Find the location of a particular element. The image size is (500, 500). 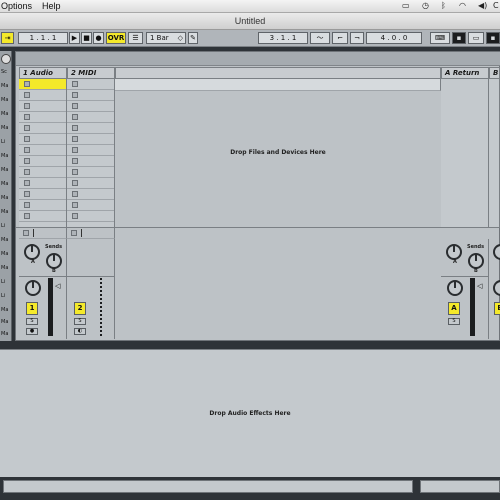

bluetooth-icon: ᛒ is located at coordinates (443, 5).